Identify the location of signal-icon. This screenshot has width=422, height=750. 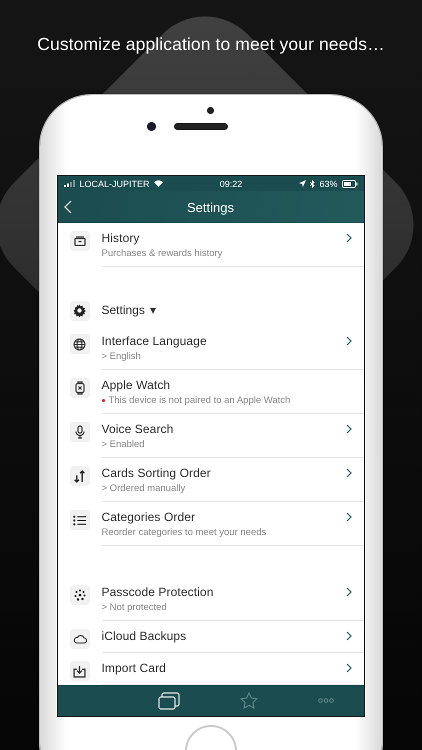
(70, 183).